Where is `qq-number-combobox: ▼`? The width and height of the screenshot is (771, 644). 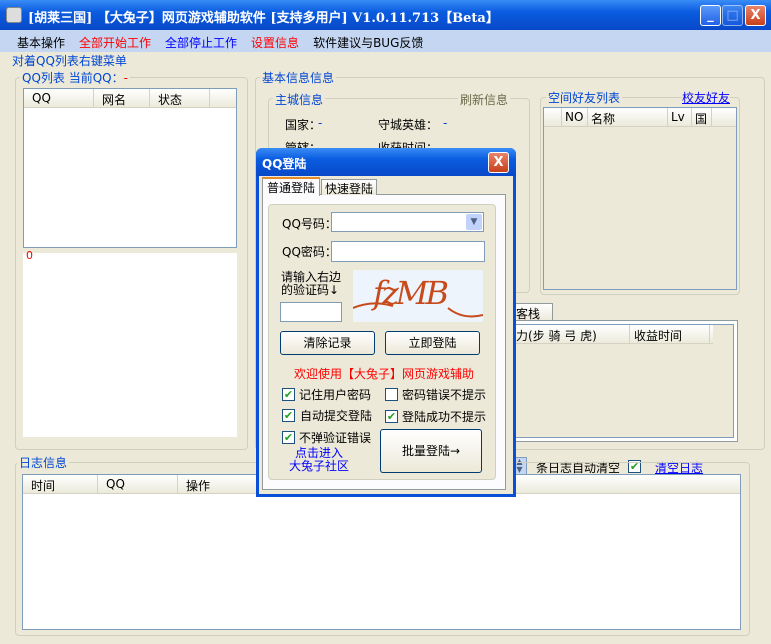
qq-number-combobox: ▼ is located at coordinates (407, 222).